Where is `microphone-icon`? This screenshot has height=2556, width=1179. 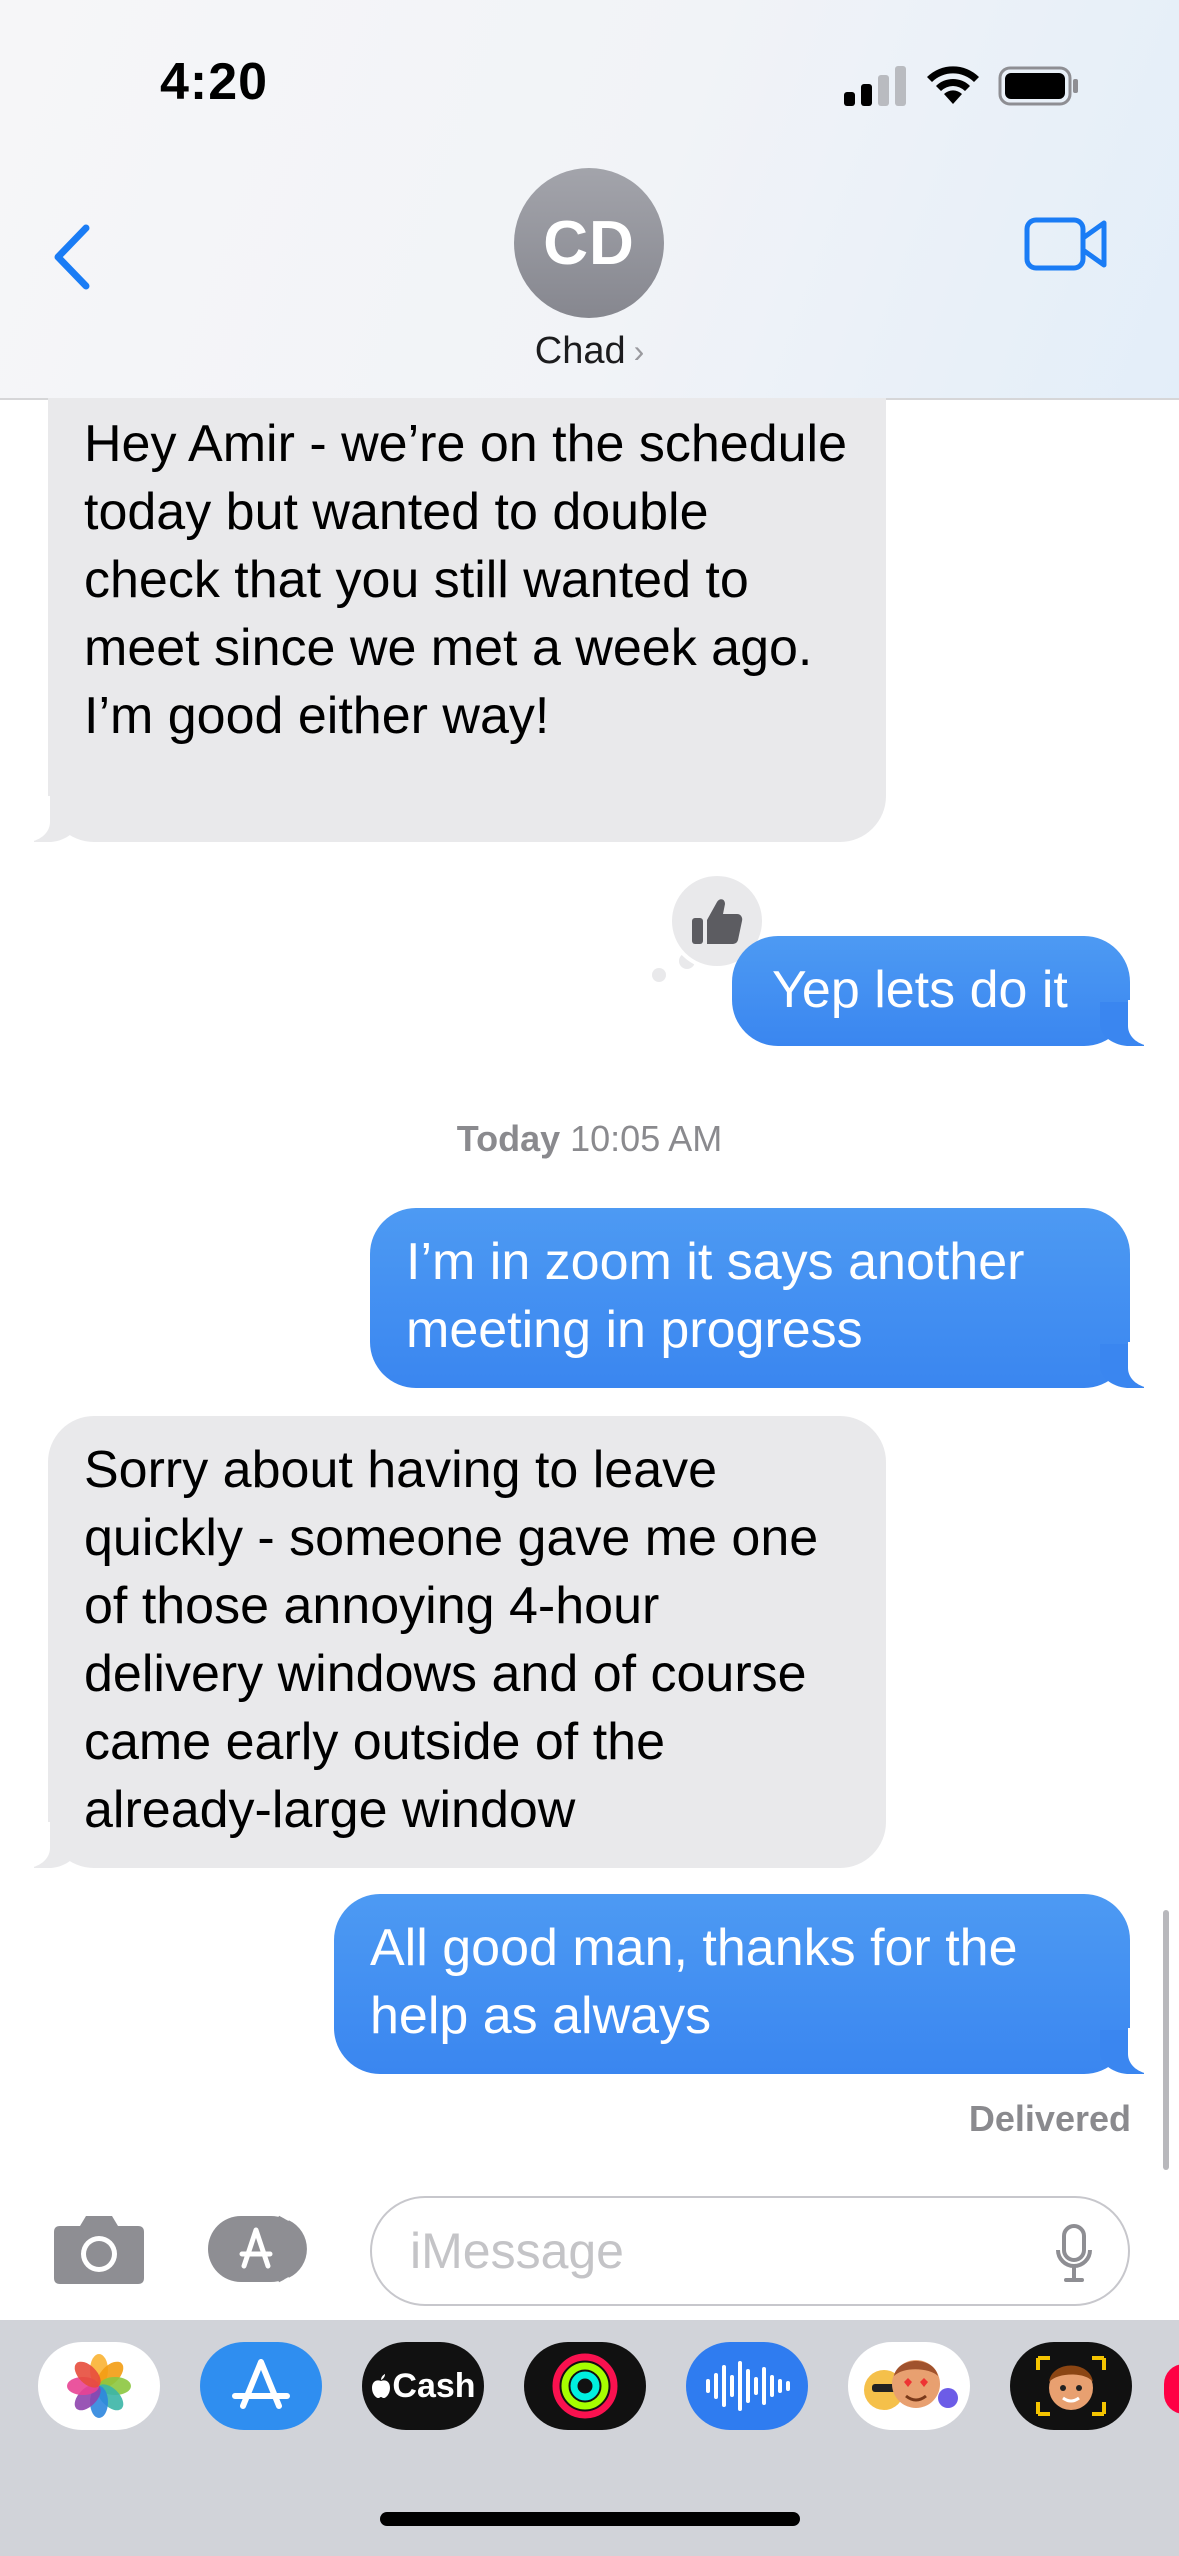
microphone-icon is located at coordinates (1074, 2254).